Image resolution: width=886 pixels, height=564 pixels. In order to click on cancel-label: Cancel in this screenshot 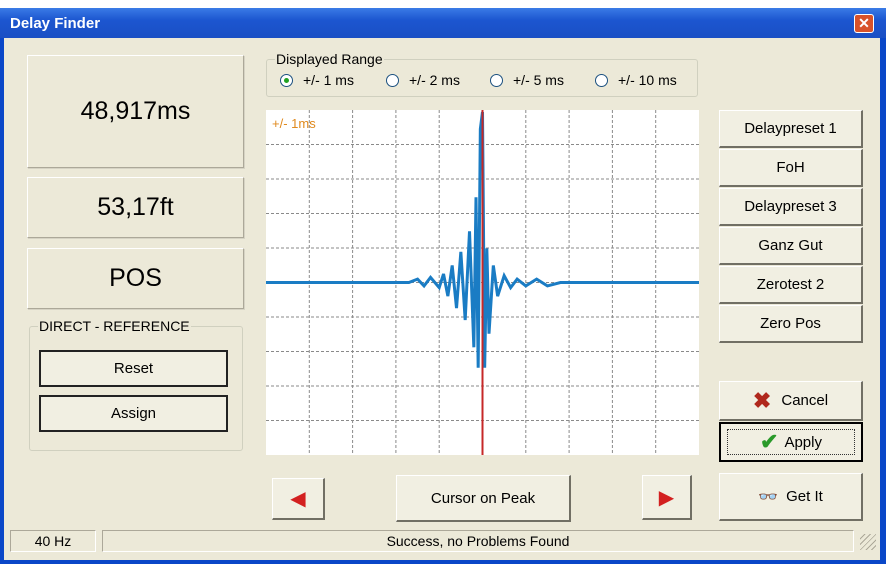, I will do `click(805, 400)`.